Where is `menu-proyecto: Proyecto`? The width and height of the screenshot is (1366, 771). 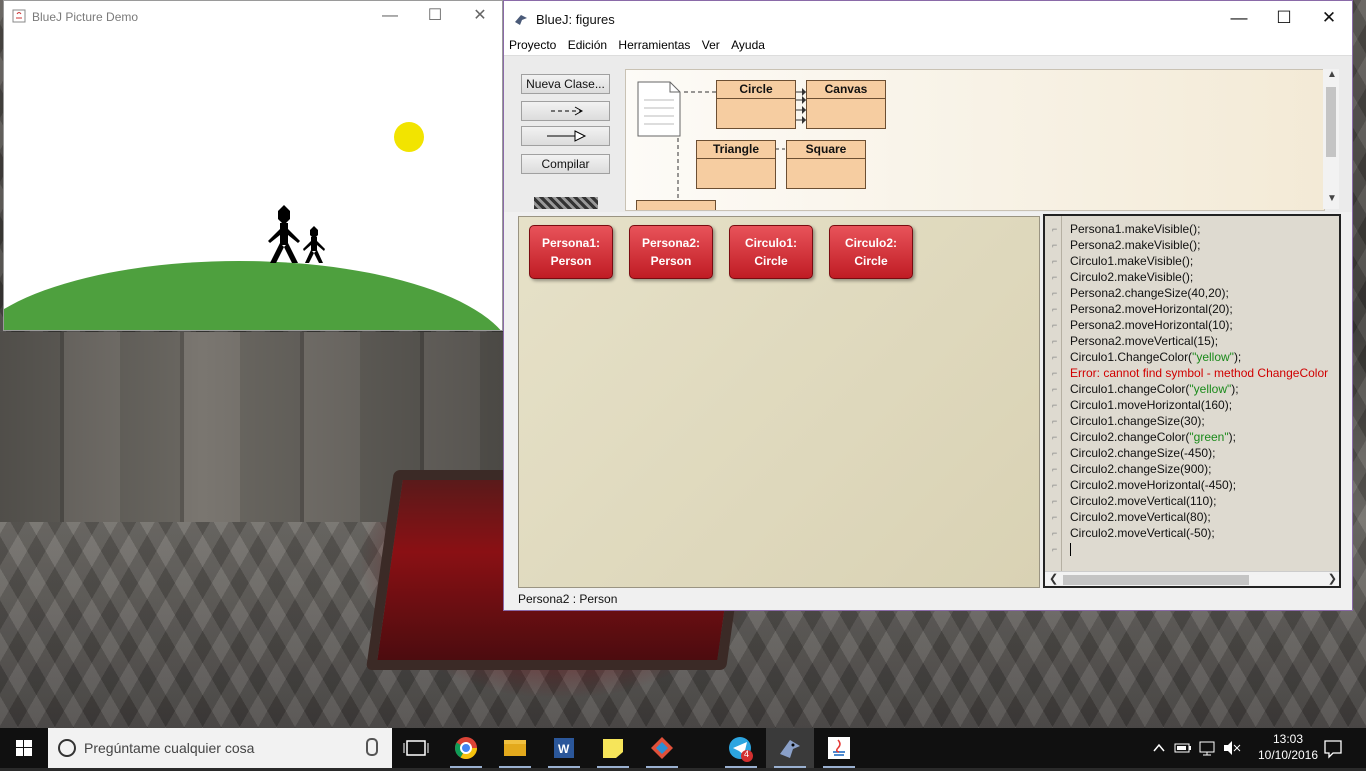 menu-proyecto: Proyecto is located at coordinates (532, 45).